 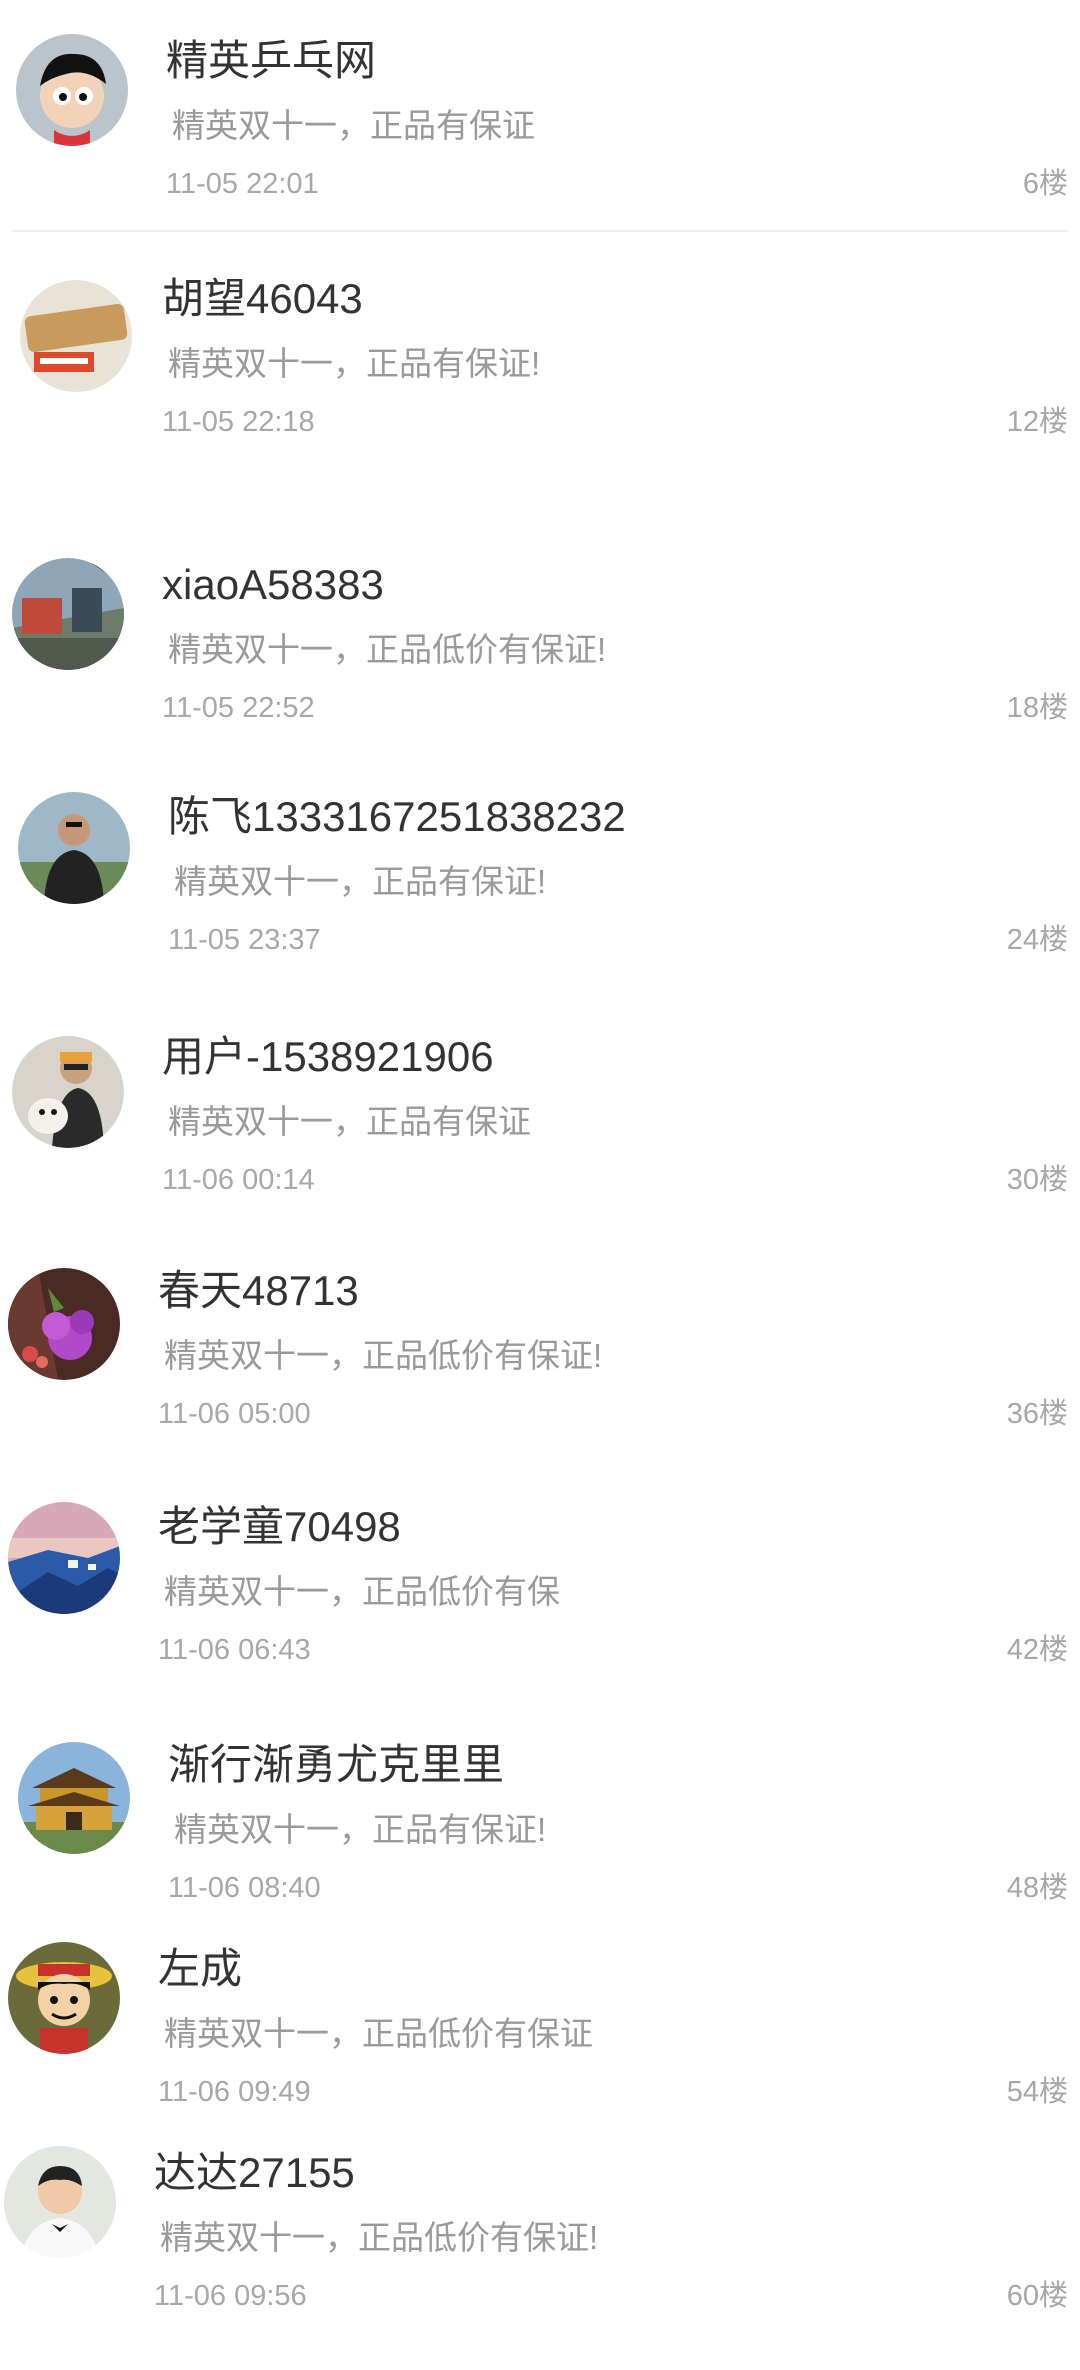 I want to click on timestamp: 11-05 23:37, so click(x=244, y=940).